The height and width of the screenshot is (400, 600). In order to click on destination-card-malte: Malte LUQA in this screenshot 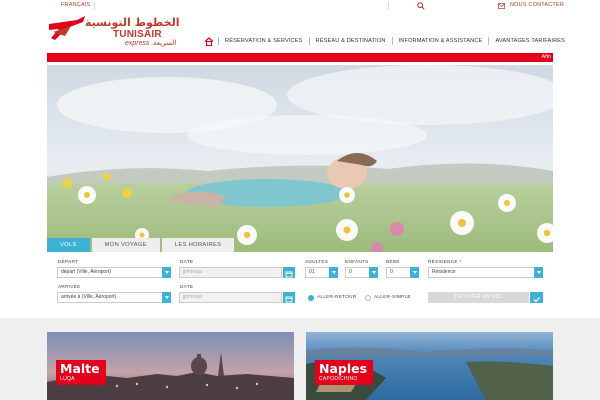, I will do `click(170, 366)`.